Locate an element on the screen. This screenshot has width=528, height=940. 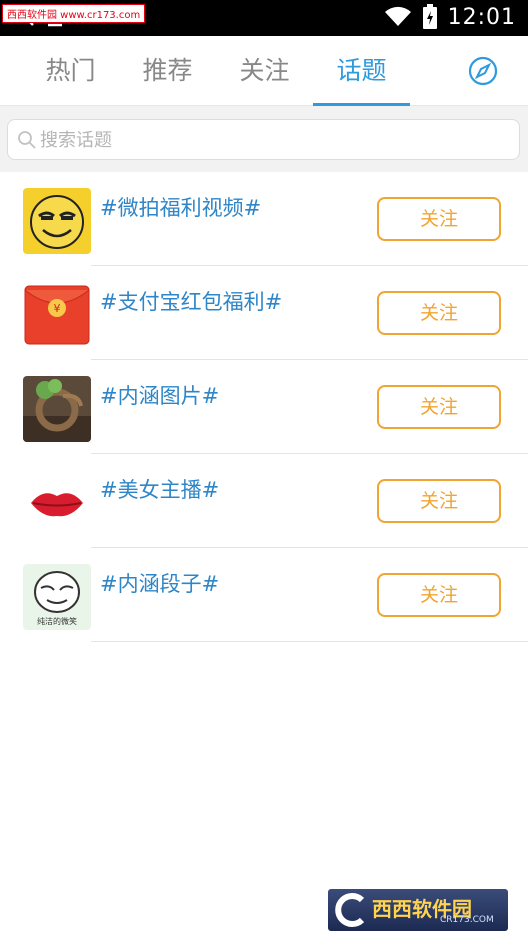
topic-title: #内涵图片# is located at coordinates (159, 395).